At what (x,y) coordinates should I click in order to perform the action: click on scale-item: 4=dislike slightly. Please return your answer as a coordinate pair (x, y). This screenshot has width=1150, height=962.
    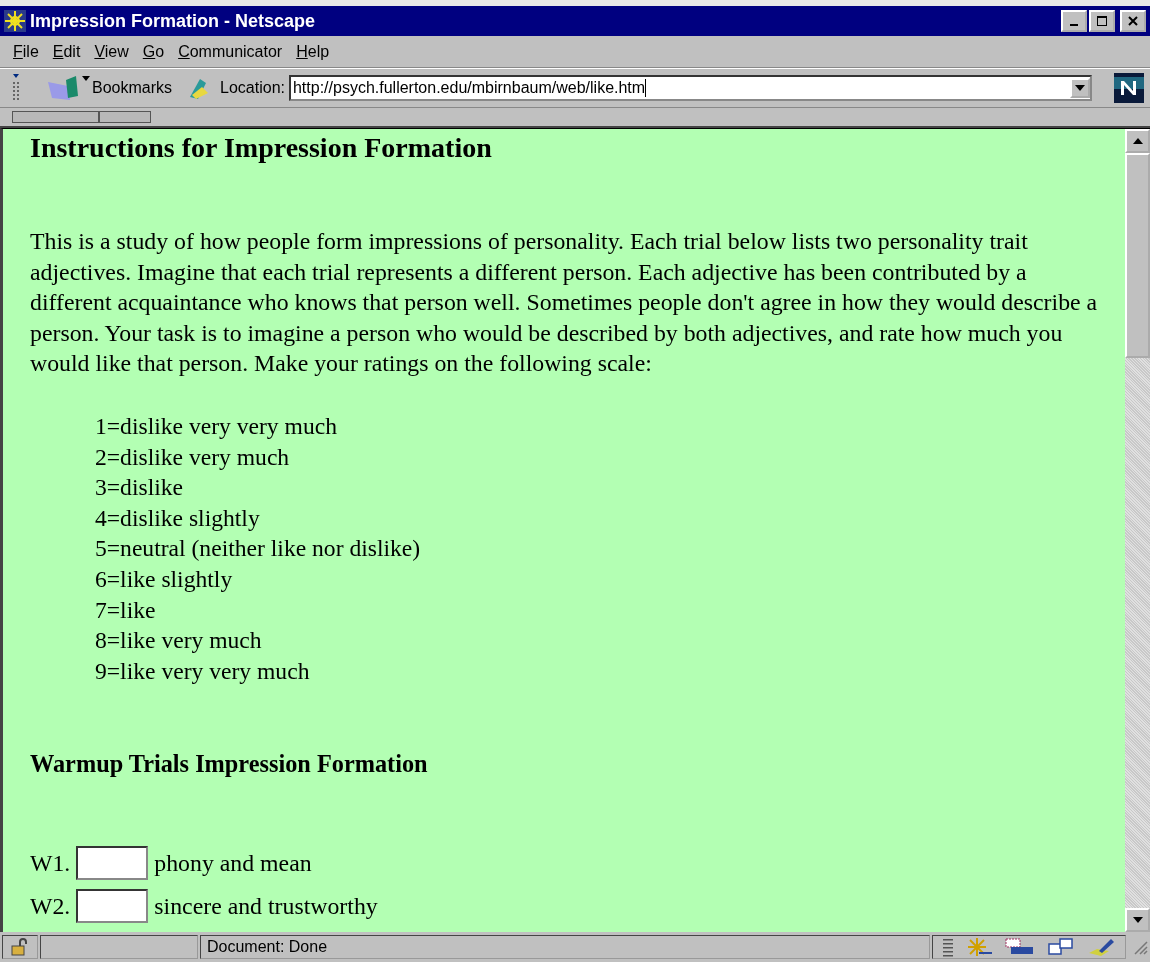
    Looking at the image, I should click on (178, 518).